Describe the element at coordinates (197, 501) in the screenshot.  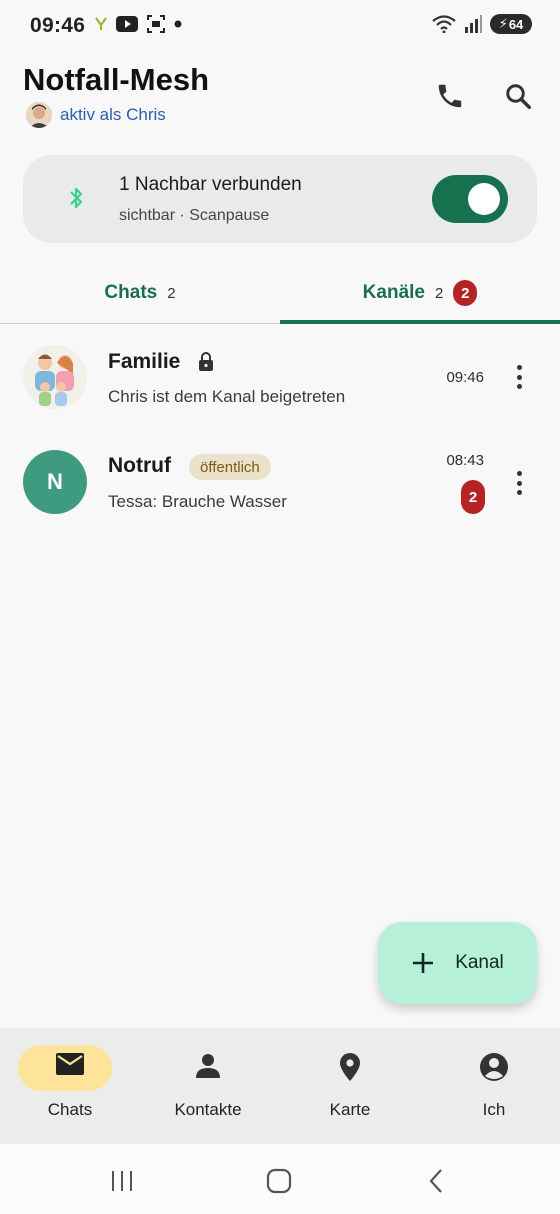
I see `channel-preview: Tessa: Brauche Wasser` at that location.